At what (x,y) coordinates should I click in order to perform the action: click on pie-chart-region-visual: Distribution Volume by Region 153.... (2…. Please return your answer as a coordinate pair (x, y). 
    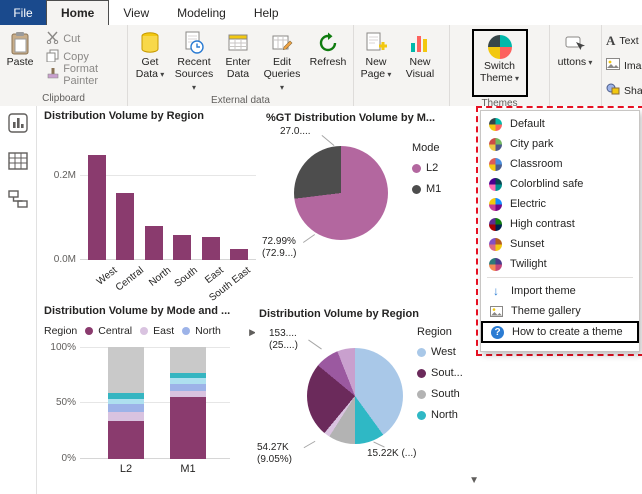
    Looking at the image, I should click on (374, 400).